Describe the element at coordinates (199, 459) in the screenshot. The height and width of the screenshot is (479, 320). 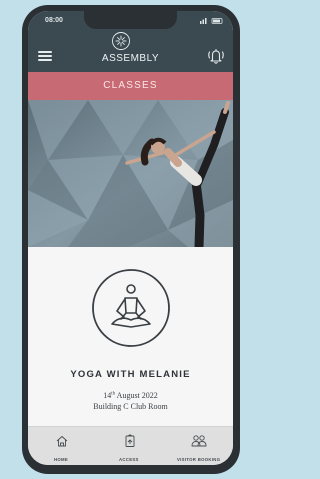
I see `tab-visitor-booking-label: VISITOR BOOKING` at that location.